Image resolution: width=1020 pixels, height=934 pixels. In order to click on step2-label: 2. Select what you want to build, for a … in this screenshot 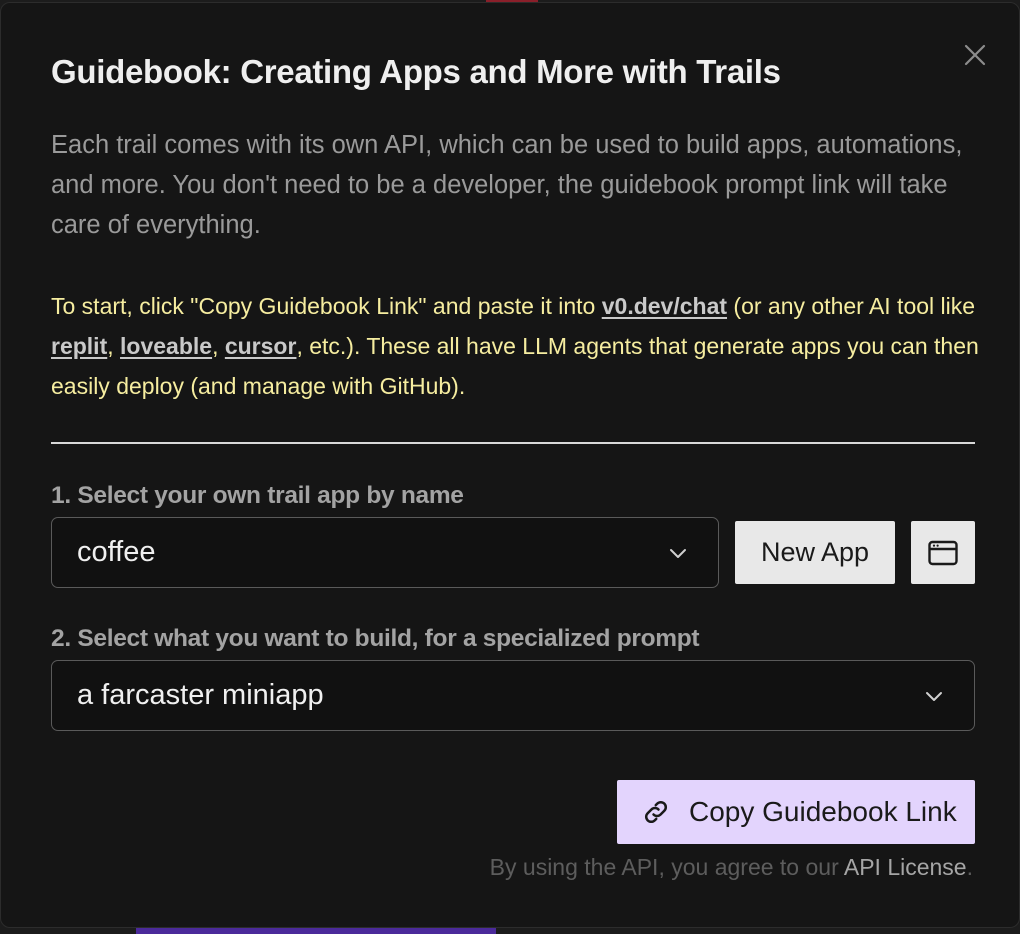, I will do `click(375, 638)`.